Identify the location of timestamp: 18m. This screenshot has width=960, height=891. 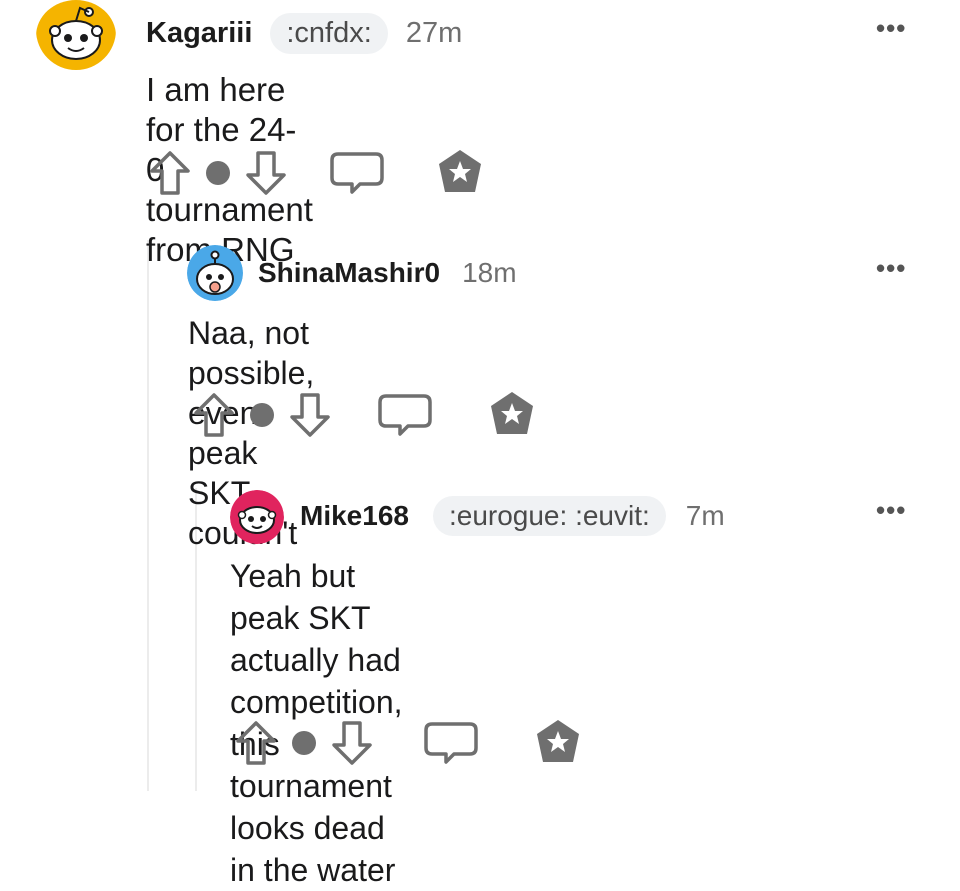
(489, 272).